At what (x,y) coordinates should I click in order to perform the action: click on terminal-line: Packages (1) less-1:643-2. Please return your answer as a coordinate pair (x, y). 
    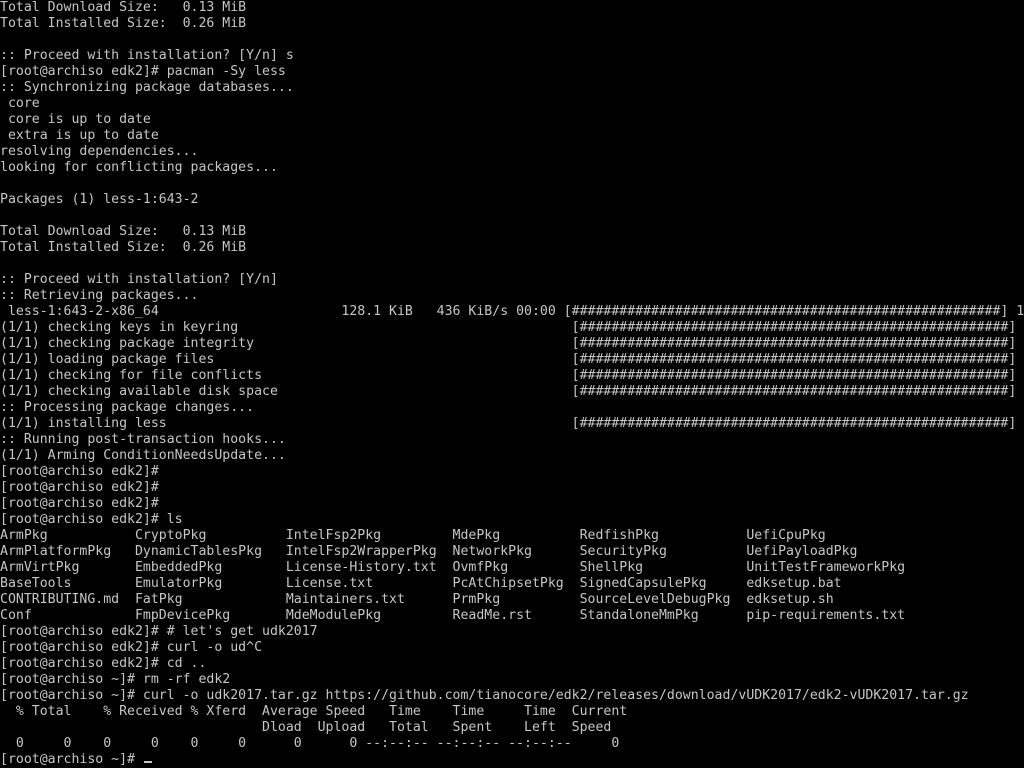
    Looking at the image, I should click on (99, 199).